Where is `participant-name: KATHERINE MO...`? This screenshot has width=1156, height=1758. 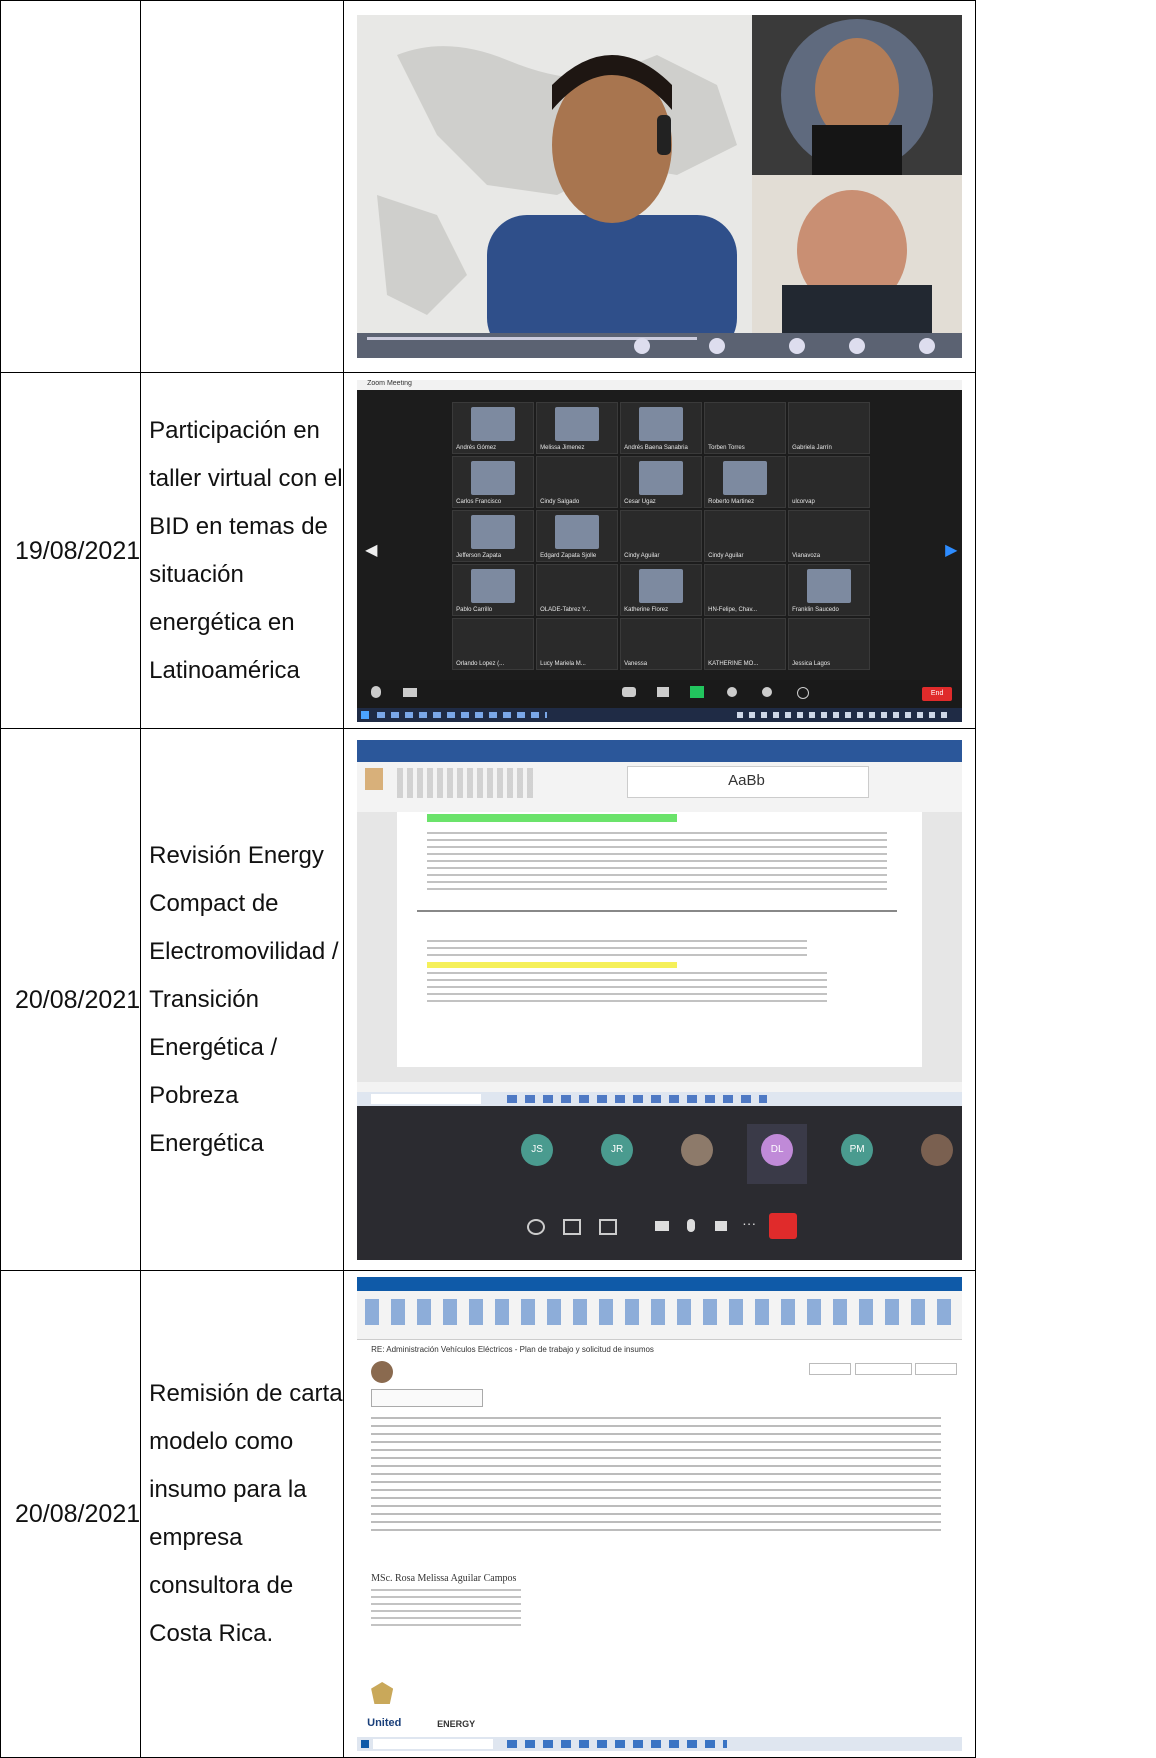
participant-name: KATHERINE MO... is located at coordinates (733, 663).